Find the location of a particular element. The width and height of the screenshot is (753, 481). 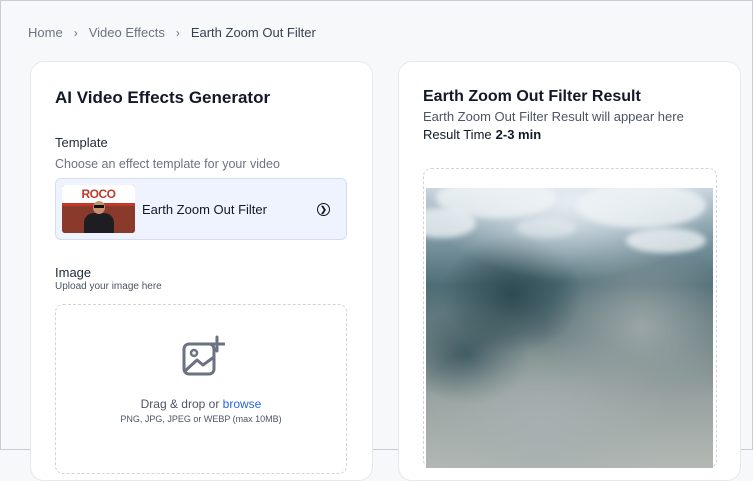

generator-title: AI Video Effects Generator is located at coordinates (163, 97).